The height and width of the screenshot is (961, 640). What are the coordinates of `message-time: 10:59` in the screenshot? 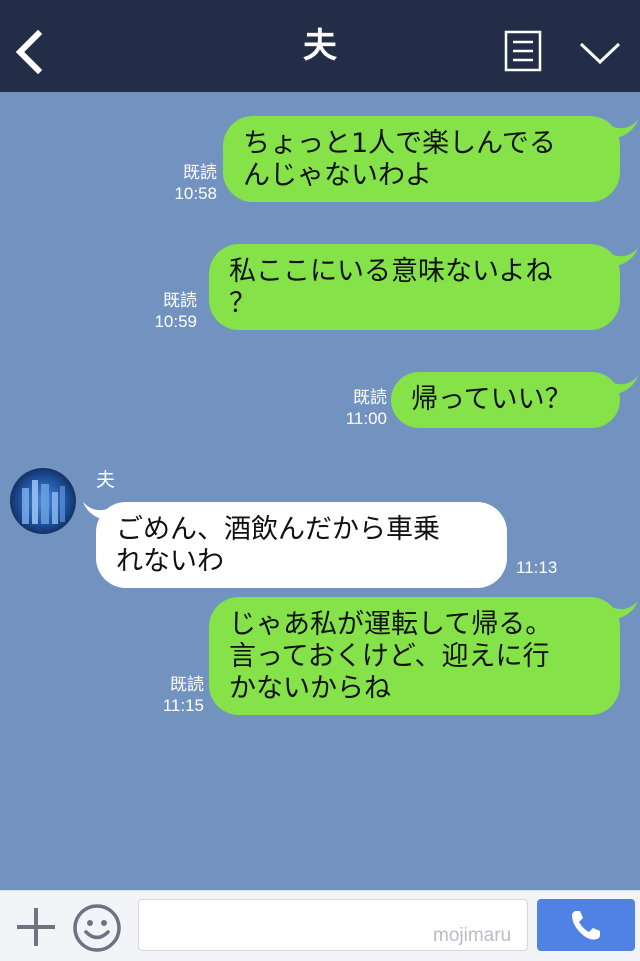 It's located at (175, 321).